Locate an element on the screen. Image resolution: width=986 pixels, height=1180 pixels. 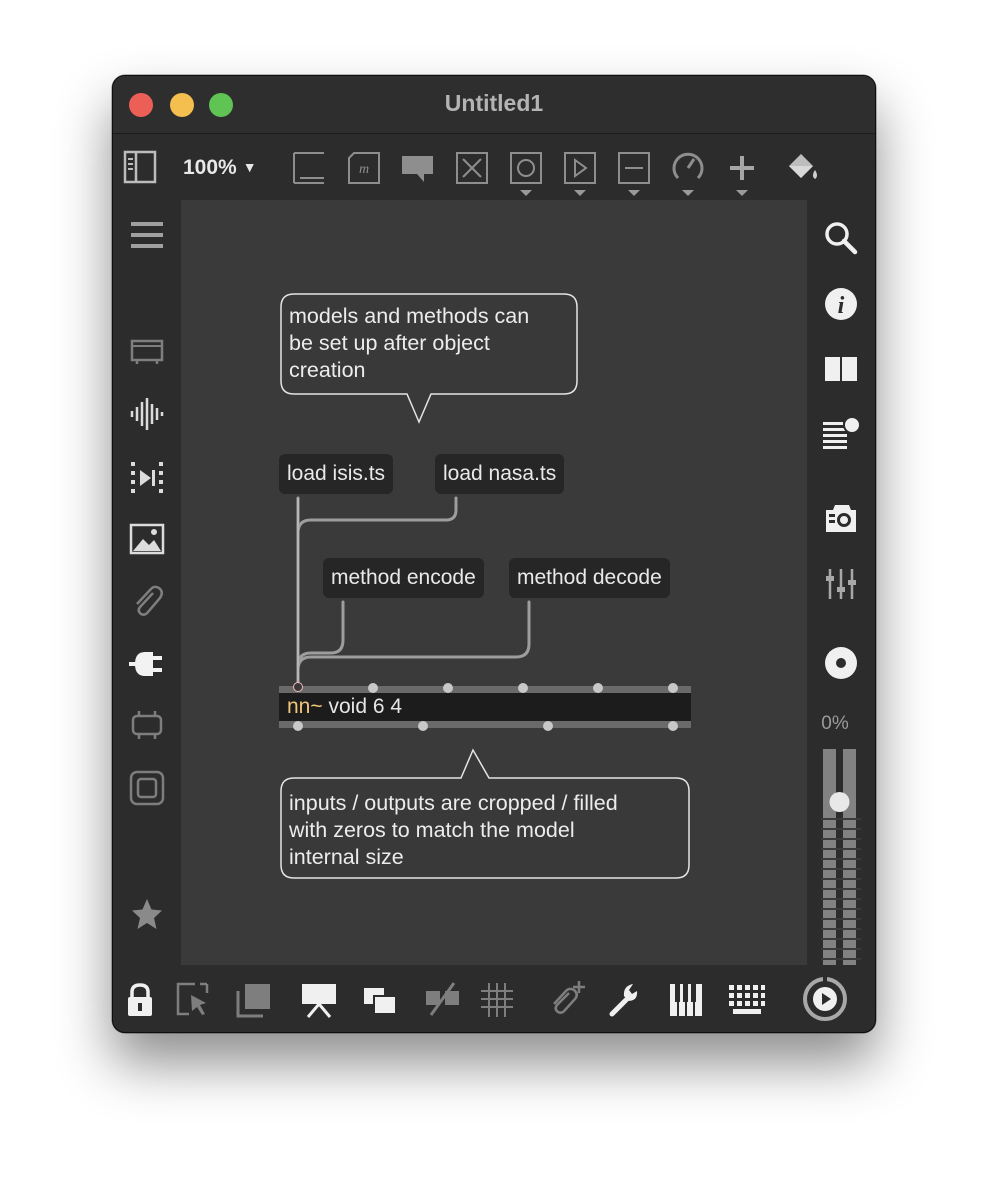
title-bar: Untitled1 is located at coordinates (494, 105).